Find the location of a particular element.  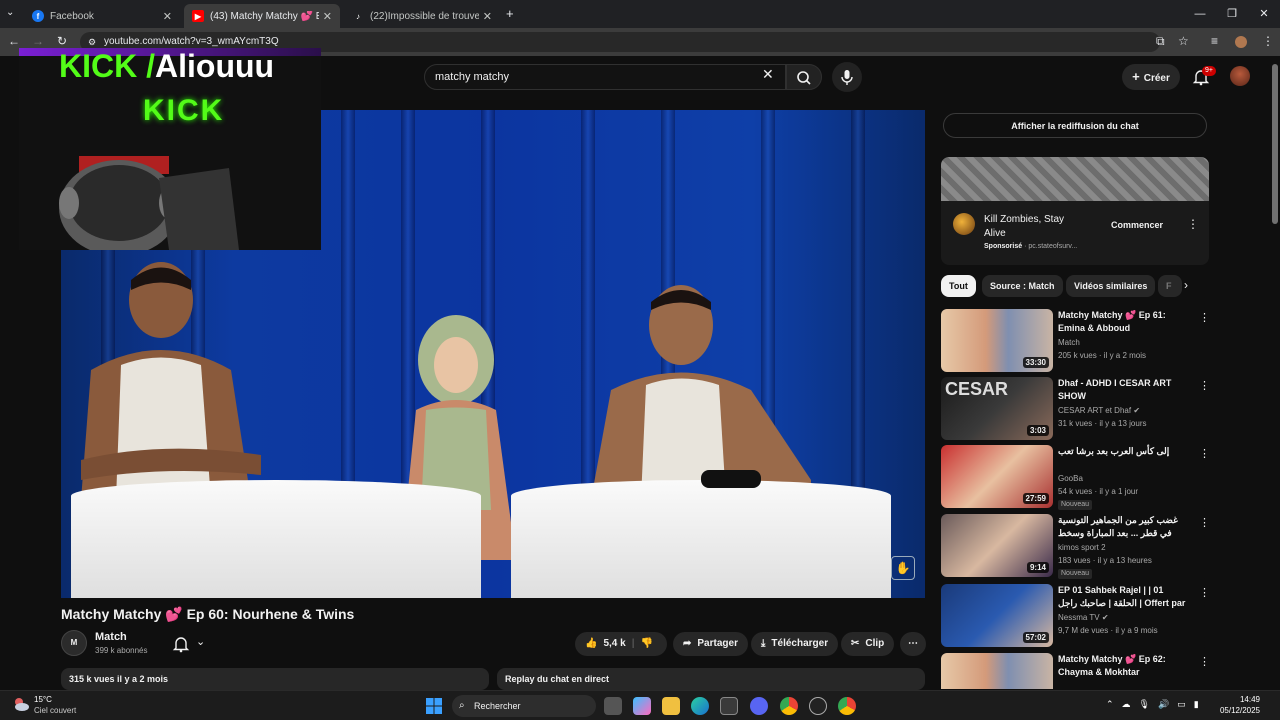

restore-icon: ❐ is located at coordinates (1232, 14).